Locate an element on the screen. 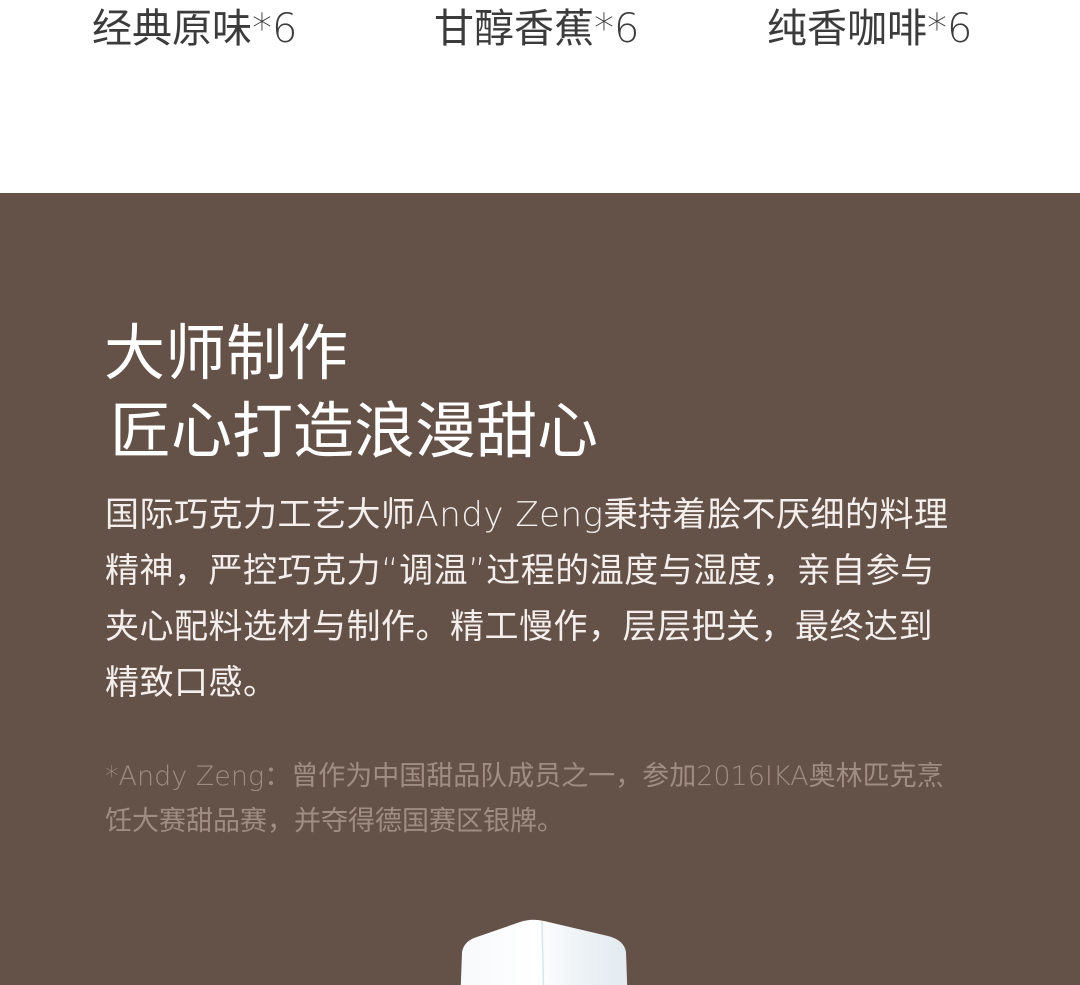 The height and width of the screenshot is (985, 1080). flavor-coffee-label: 纯香咖啡*6 is located at coordinates (870, 29).